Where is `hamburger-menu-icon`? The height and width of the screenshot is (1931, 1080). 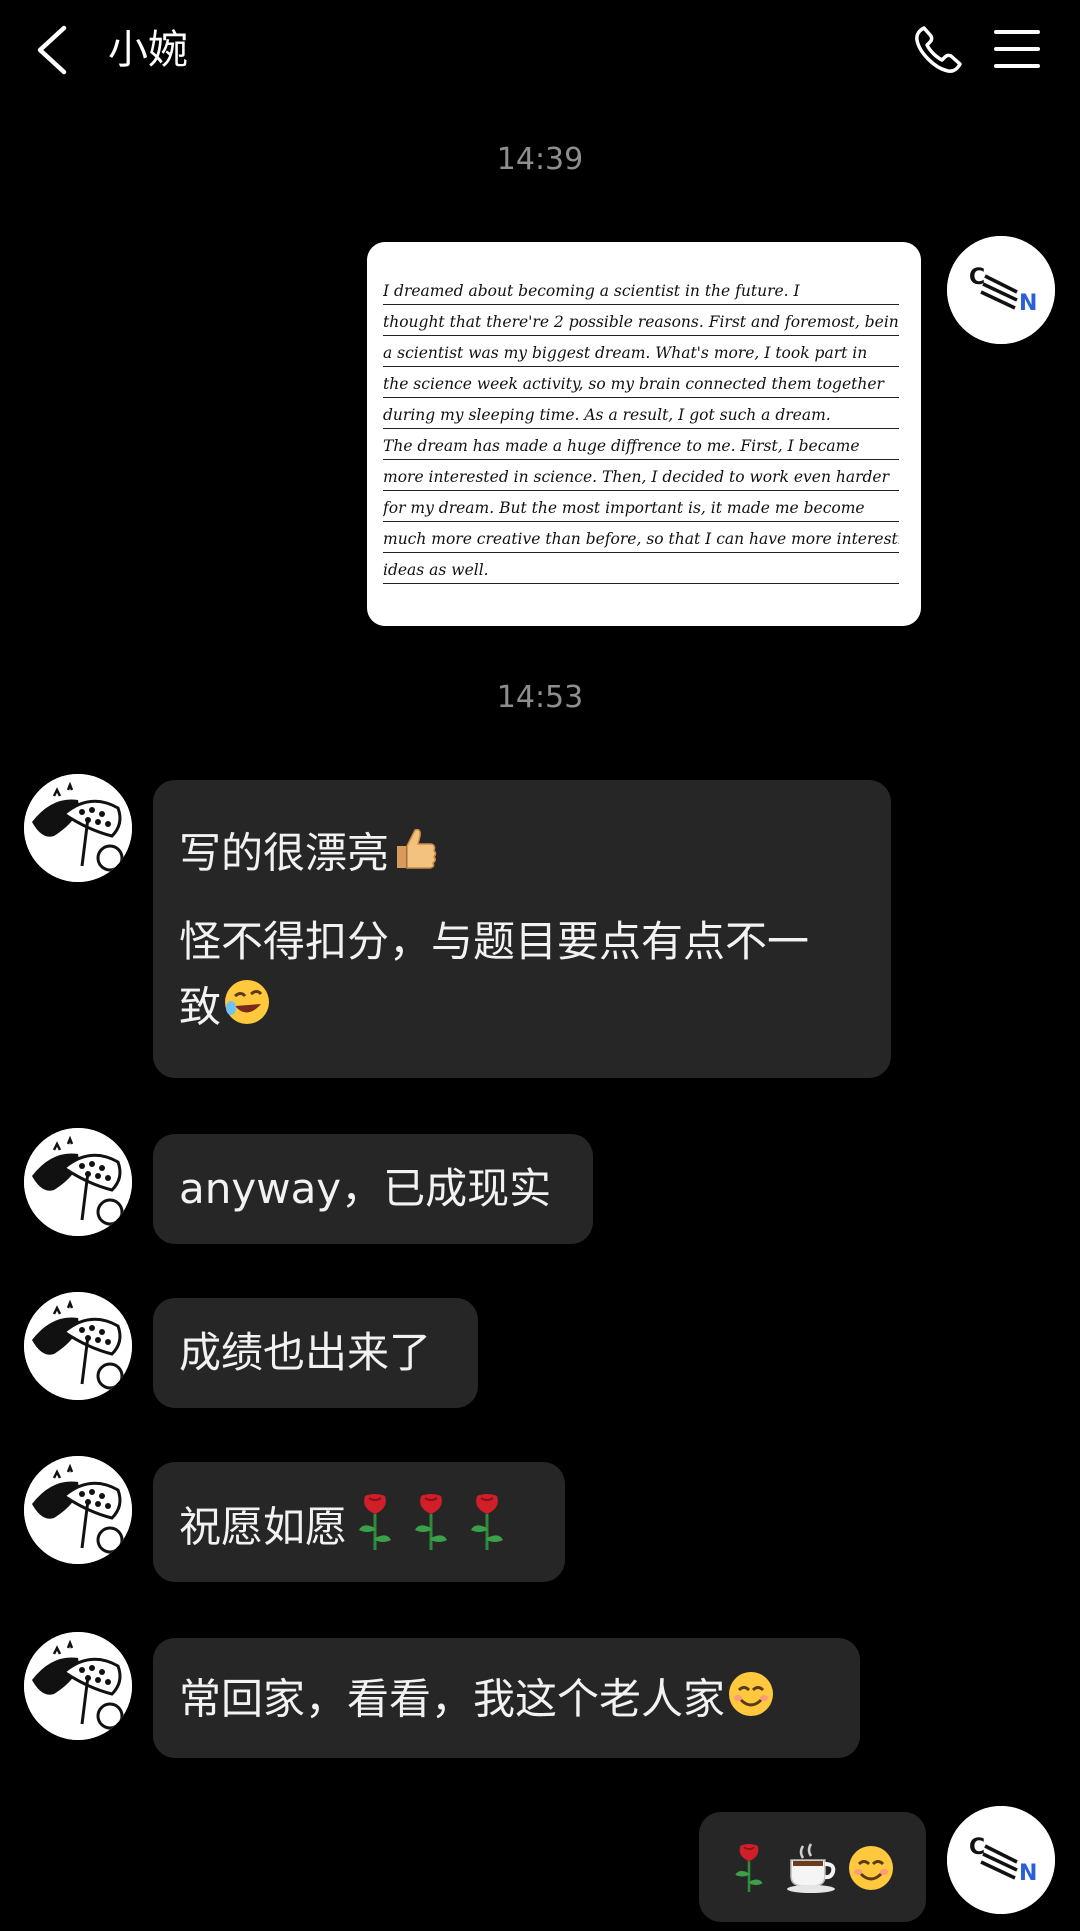
hamburger-menu-icon is located at coordinates (1017, 49).